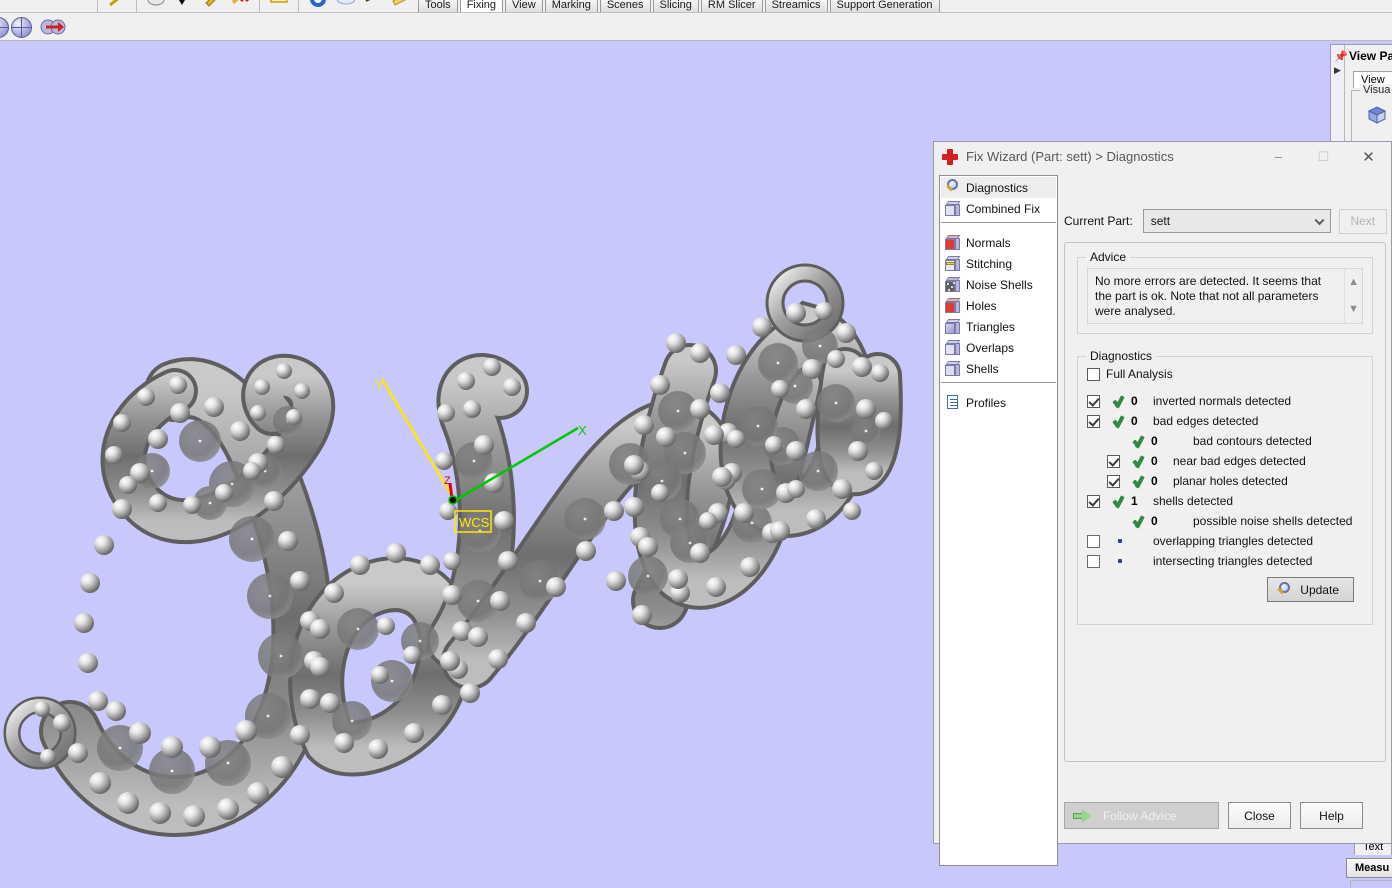 The height and width of the screenshot is (888, 1392). I want to click on full-analysis-row: Full Analysis, so click(1225, 374).